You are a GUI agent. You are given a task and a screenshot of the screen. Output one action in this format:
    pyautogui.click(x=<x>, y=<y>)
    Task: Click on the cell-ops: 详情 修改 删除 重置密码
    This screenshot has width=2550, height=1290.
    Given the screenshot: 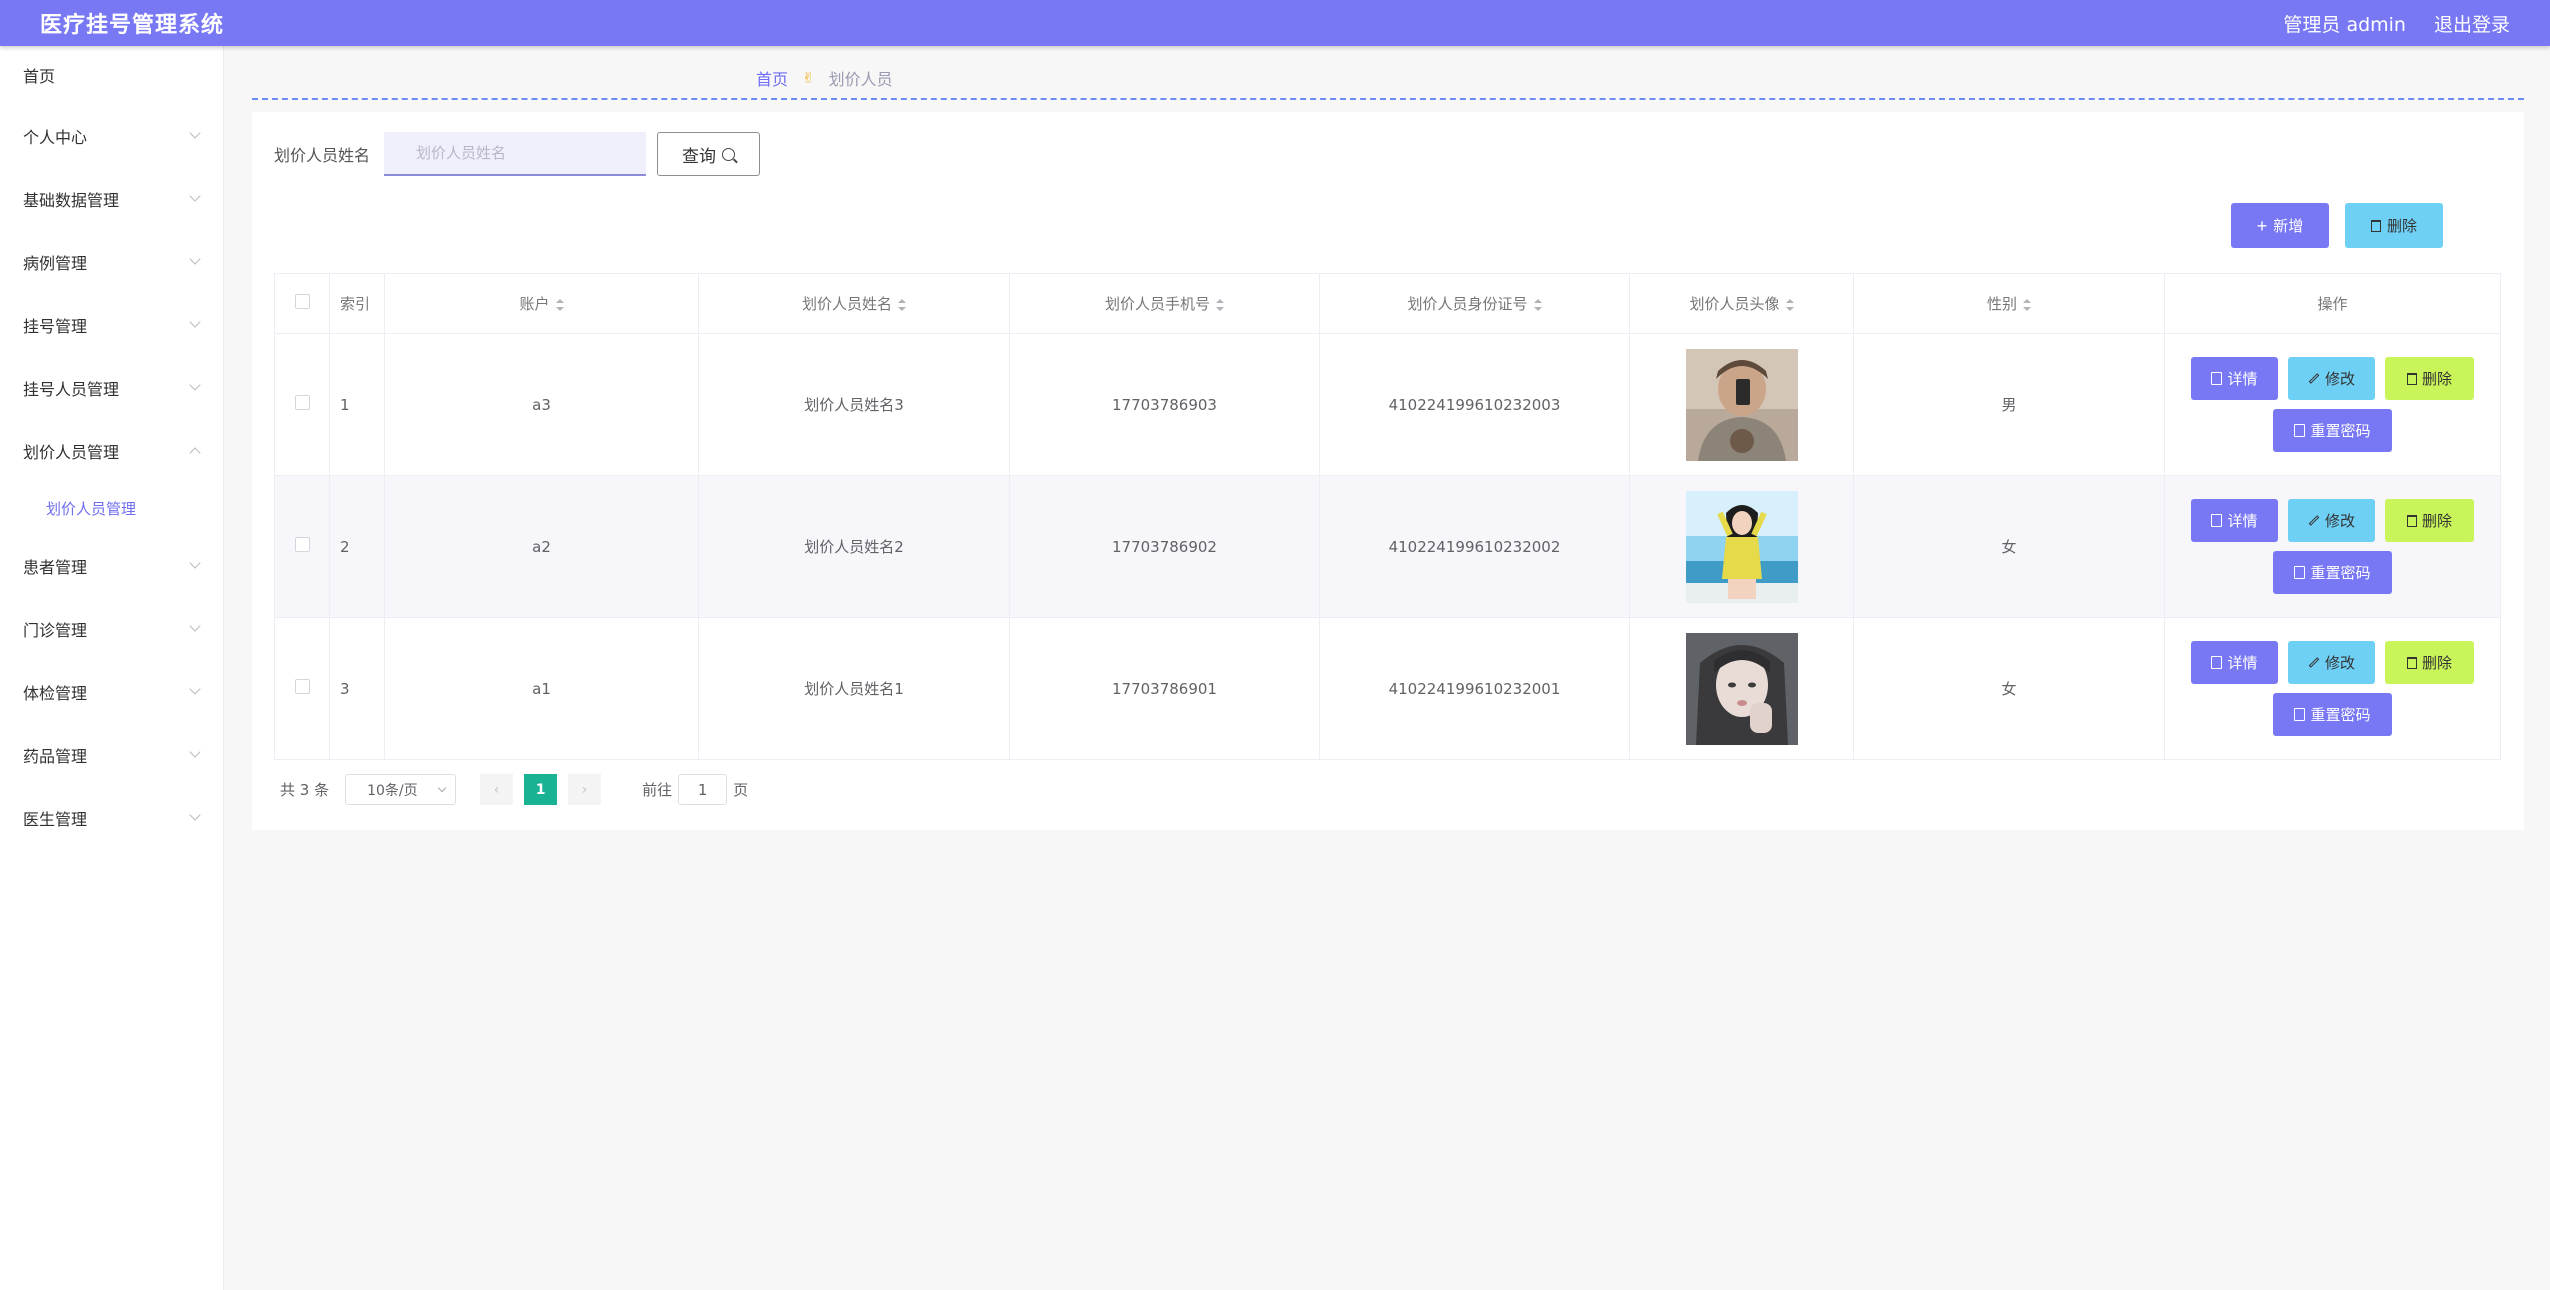 What is the action you would take?
    pyautogui.click(x=2332, y=688)
    